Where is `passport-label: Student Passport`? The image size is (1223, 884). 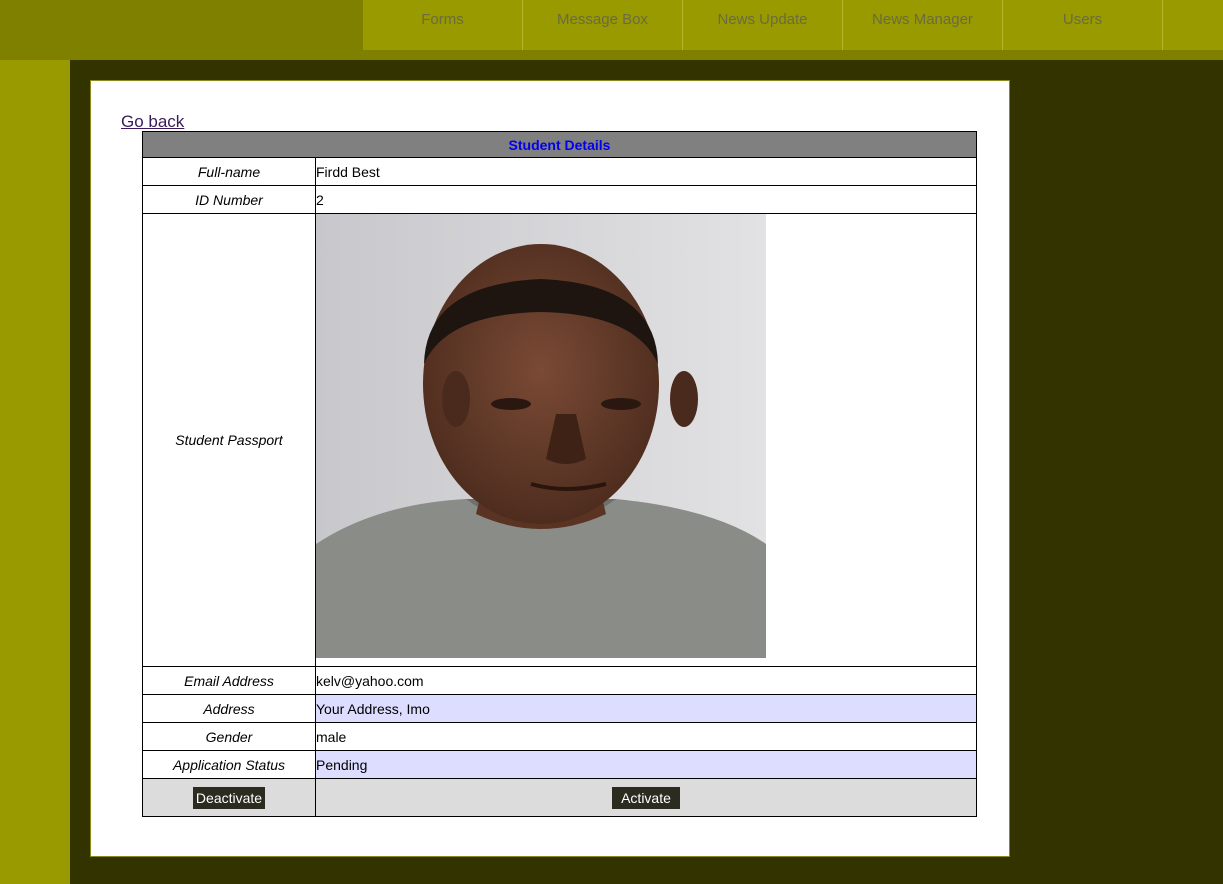
passport-label: Student Passport is located at coordinates (229, 440).